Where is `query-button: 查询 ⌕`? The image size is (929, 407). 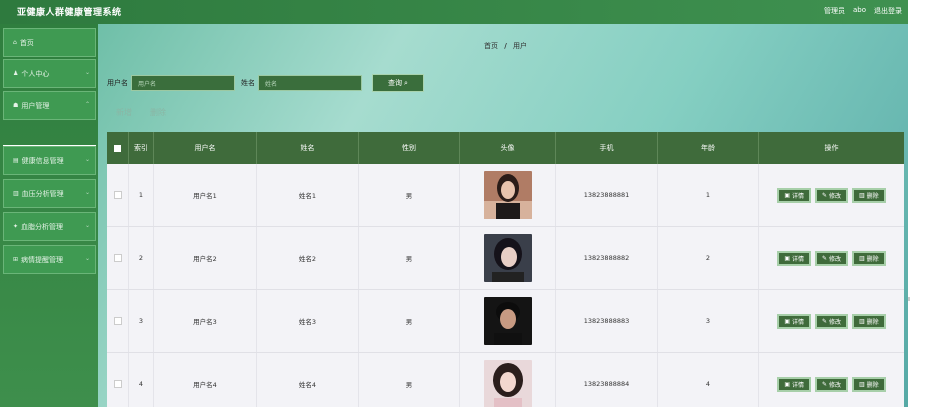
query-button: 查询 ⌕ is located at coordinates (398, 83).